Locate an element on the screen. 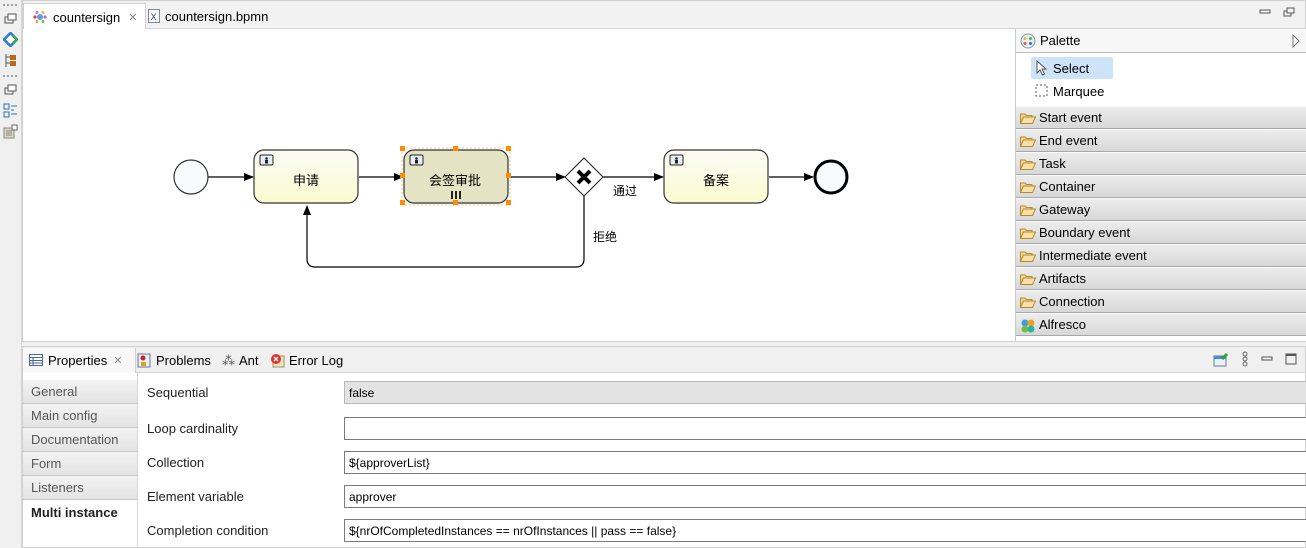 Image resolution: width=1306 pixels, height=548 pixels. property-tab-documentation: Documentation is located at coordinates (80, 440).